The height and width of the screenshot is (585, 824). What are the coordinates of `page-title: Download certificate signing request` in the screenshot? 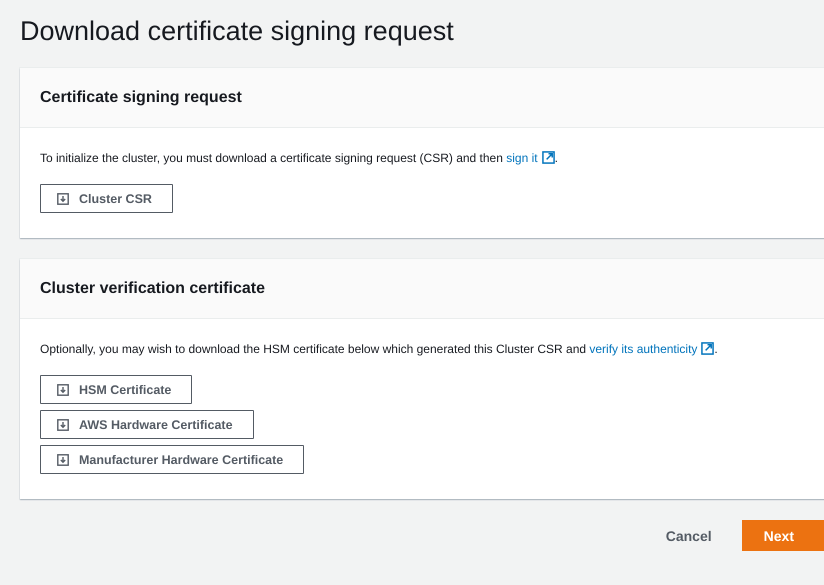 It's located at (237, 31).